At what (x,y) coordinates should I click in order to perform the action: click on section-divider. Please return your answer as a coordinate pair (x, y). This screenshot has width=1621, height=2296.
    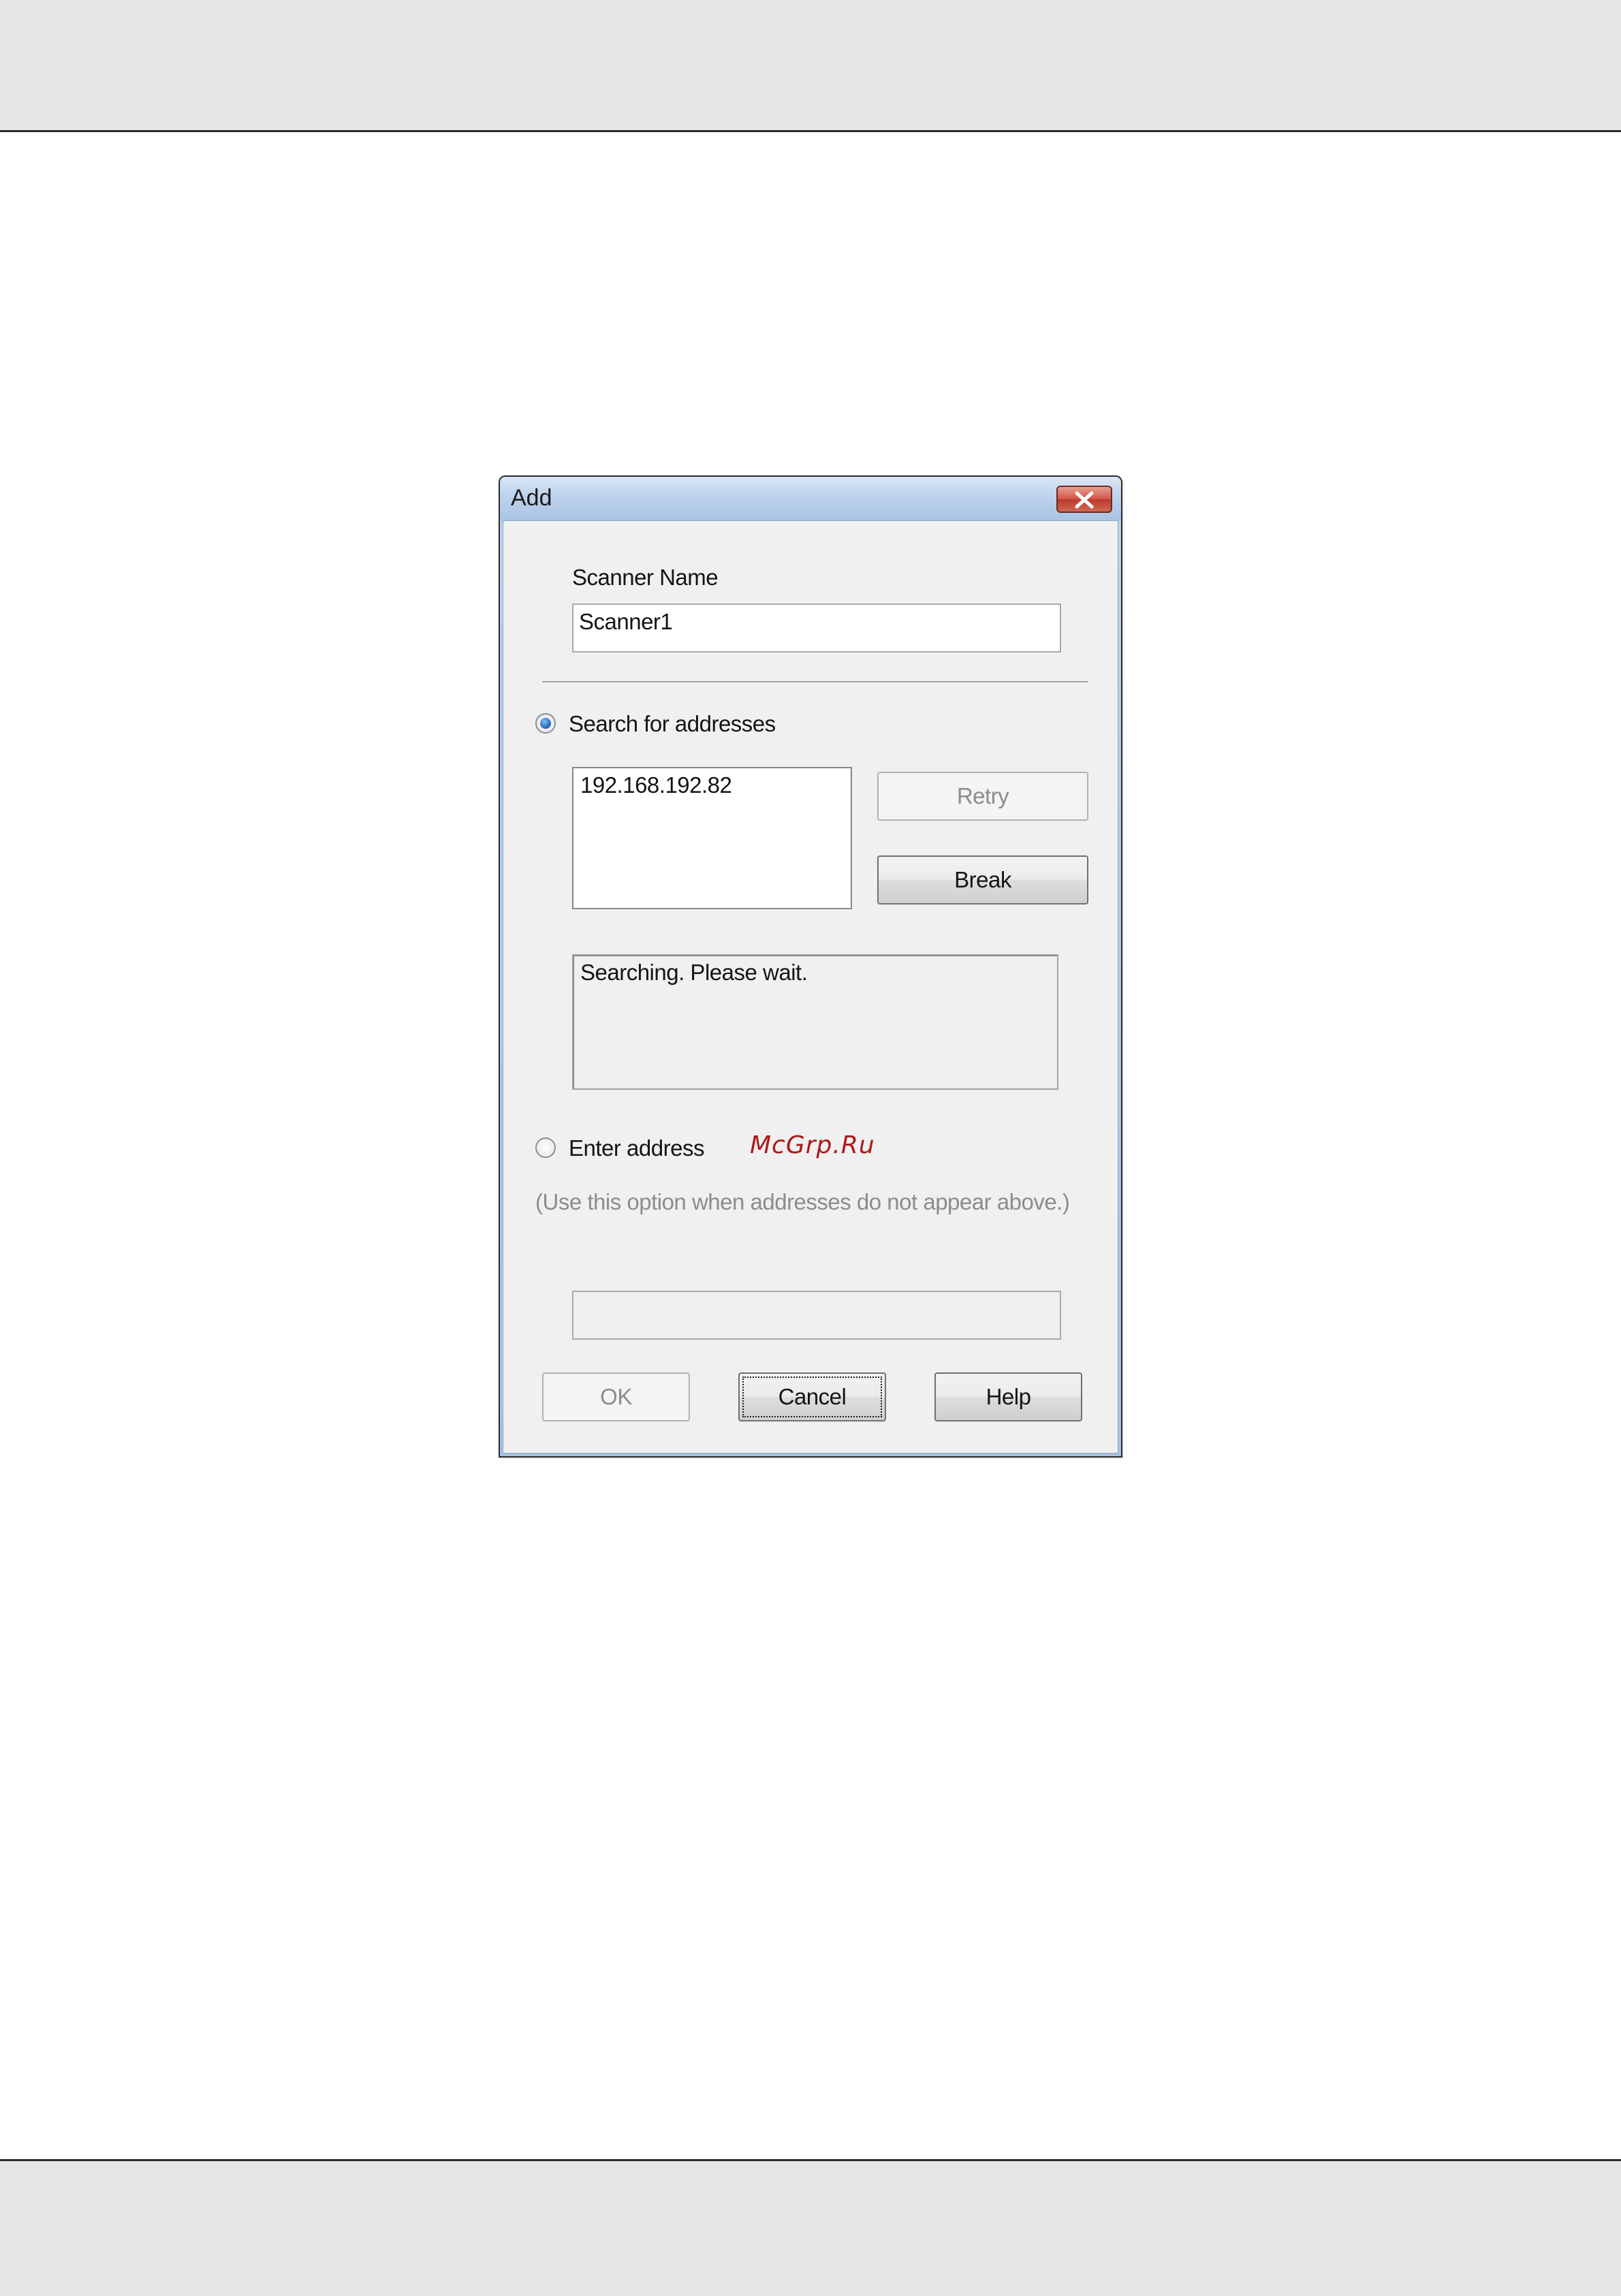
    Looking at the image, I should click on (815, 682).